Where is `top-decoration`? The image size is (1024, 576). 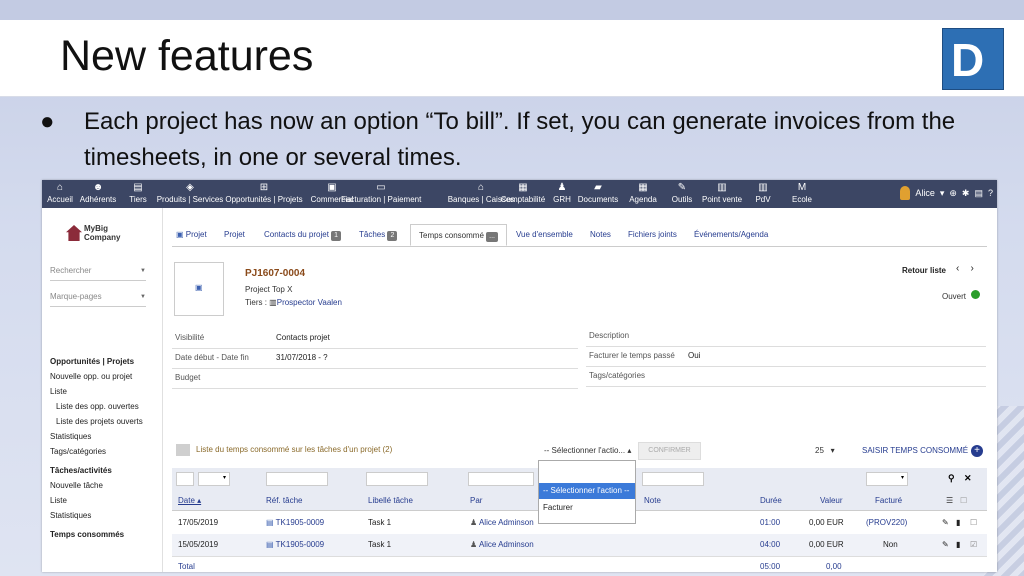 top-decoration is located at coordinates (512, 10).